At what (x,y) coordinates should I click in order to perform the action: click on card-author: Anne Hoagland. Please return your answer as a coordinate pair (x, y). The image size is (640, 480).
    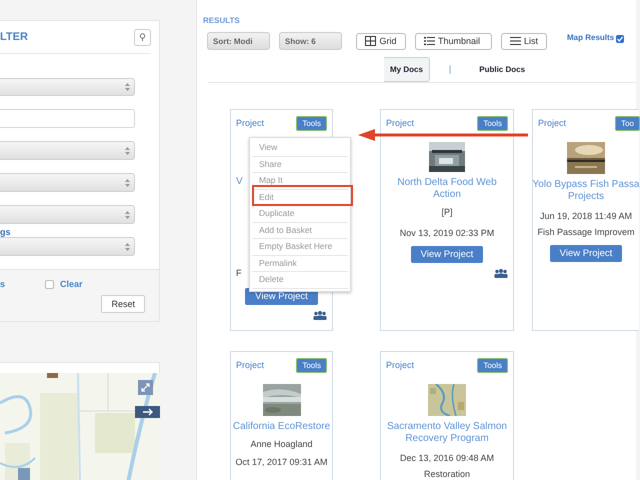
    Looking at the image, I should click on (281, 444).